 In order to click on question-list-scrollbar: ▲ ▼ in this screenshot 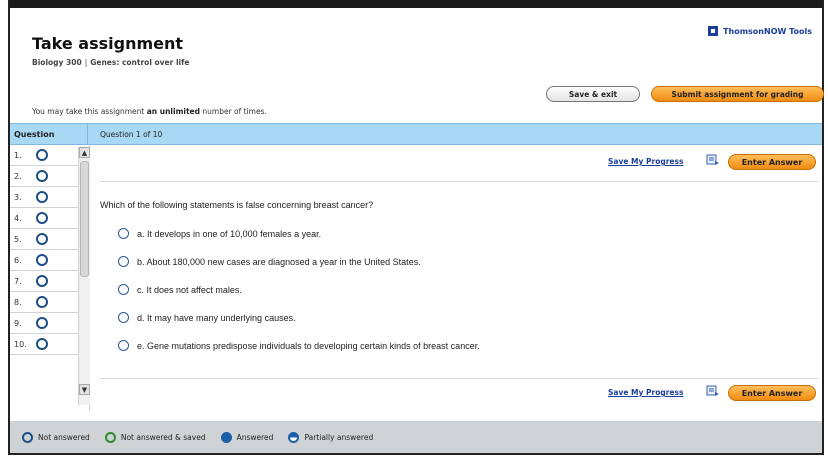, I will do `click(84, 276)`.